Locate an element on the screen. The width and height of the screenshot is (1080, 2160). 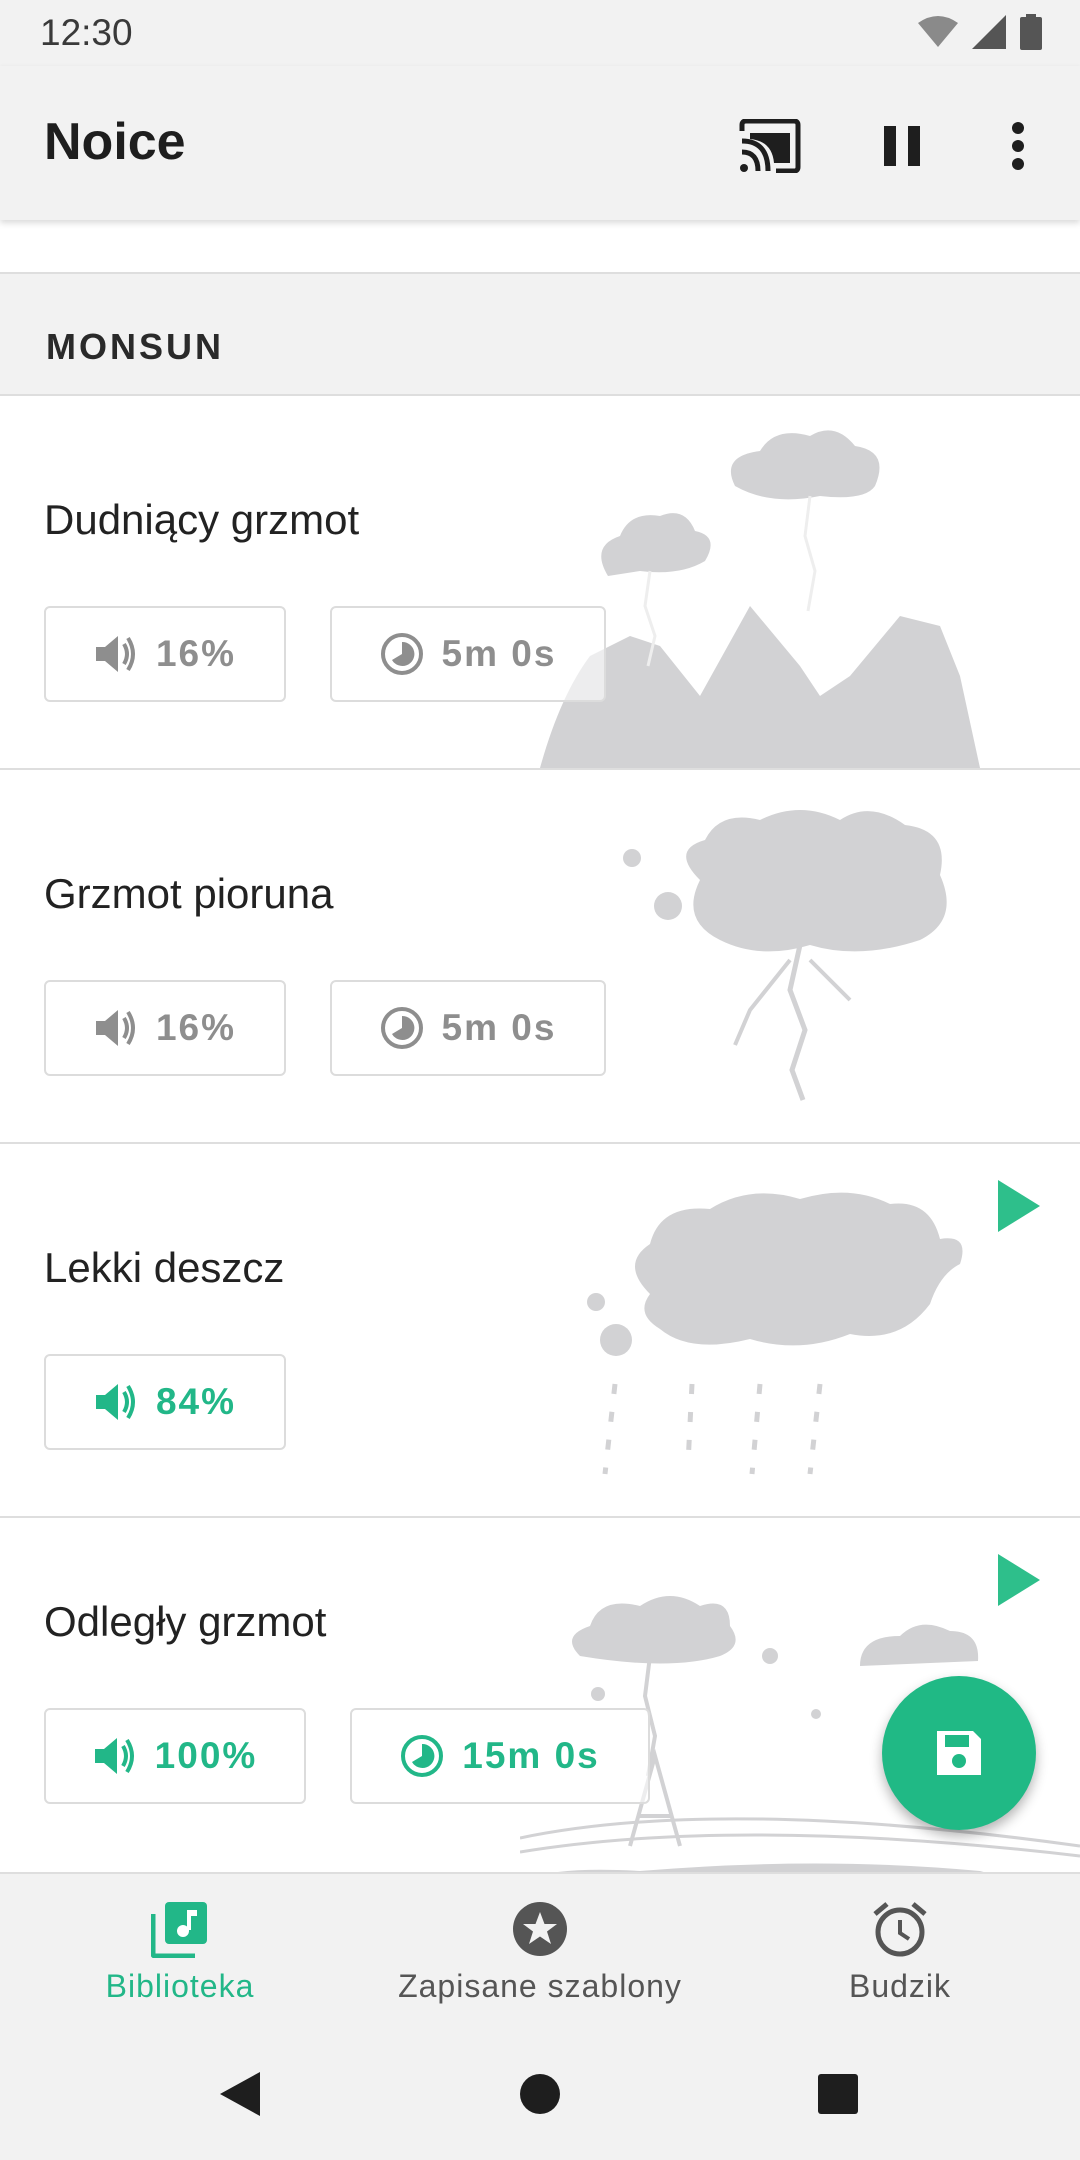
star-circle-icon is located at coordinates (540, 1928).